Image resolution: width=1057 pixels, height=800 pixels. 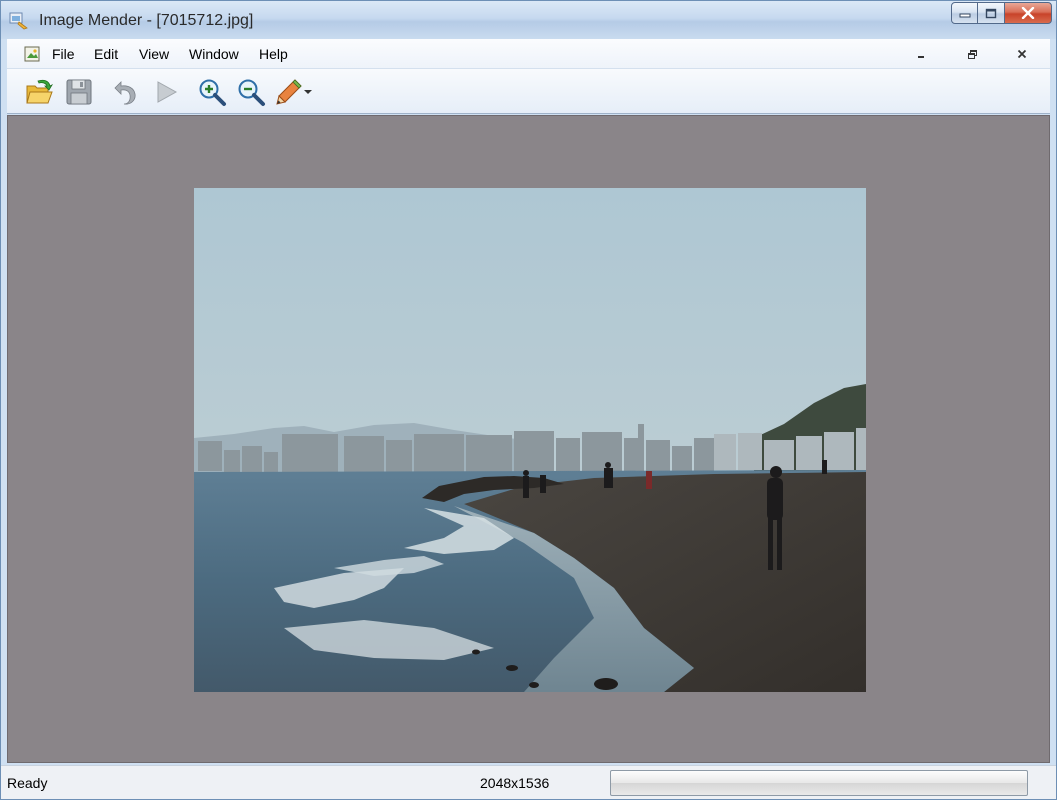 What do you see at coordinates (528, 54) in the screenshot?
I see `menu-bar: File Edit View Window Help` at bounding box center [528, 54].